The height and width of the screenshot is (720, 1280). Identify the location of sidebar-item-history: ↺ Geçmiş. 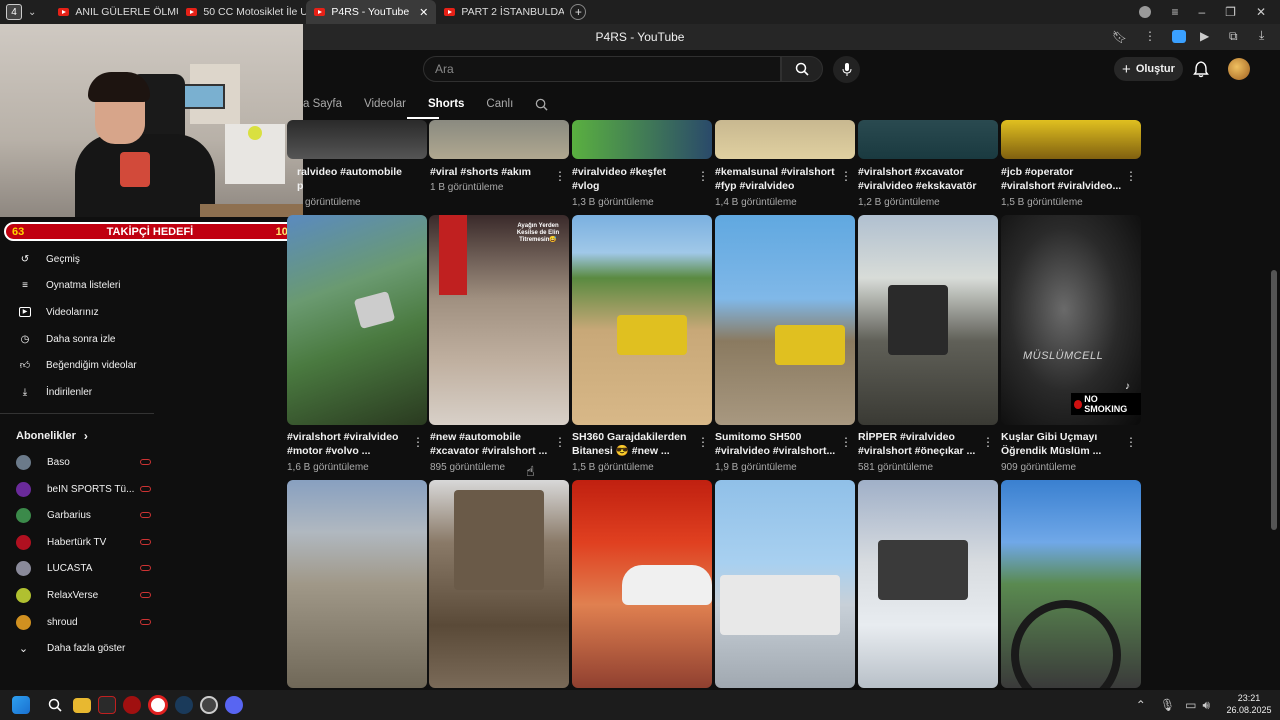
(77, 259).